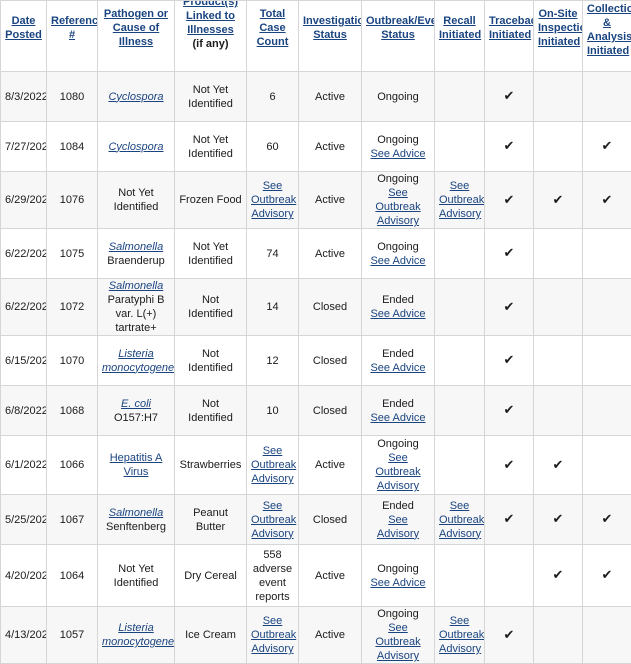 This screenshot has height=664, width=631. Describe the element at coordinates (211, 520) in the screenshot. I see `product-cell: Peanut Butter` at that location.